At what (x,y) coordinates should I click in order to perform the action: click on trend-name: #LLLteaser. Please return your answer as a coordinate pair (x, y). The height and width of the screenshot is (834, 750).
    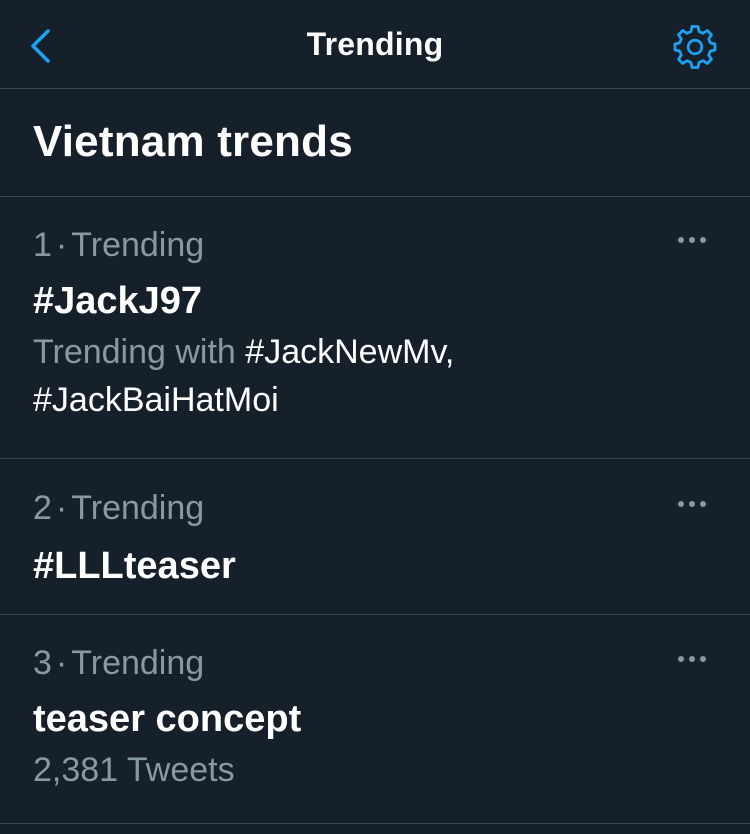
    Looking at the image, I should click on (134, 566).